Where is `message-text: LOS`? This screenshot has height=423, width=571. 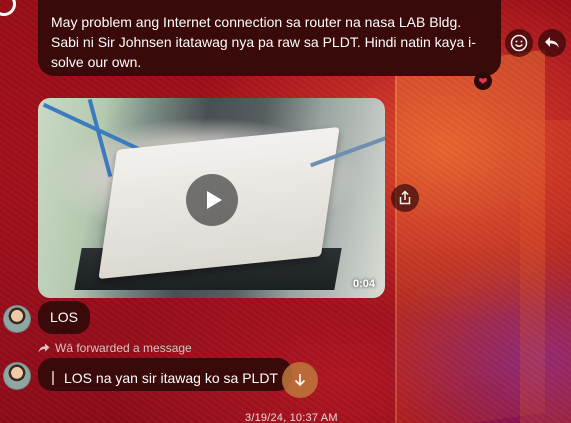
message-text: LOS is located at coordinates (64, 317).